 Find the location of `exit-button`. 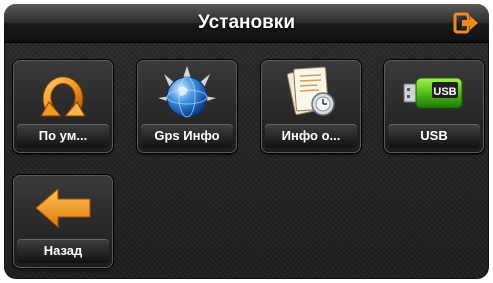

exit-button is located at coordinates (466, 23).